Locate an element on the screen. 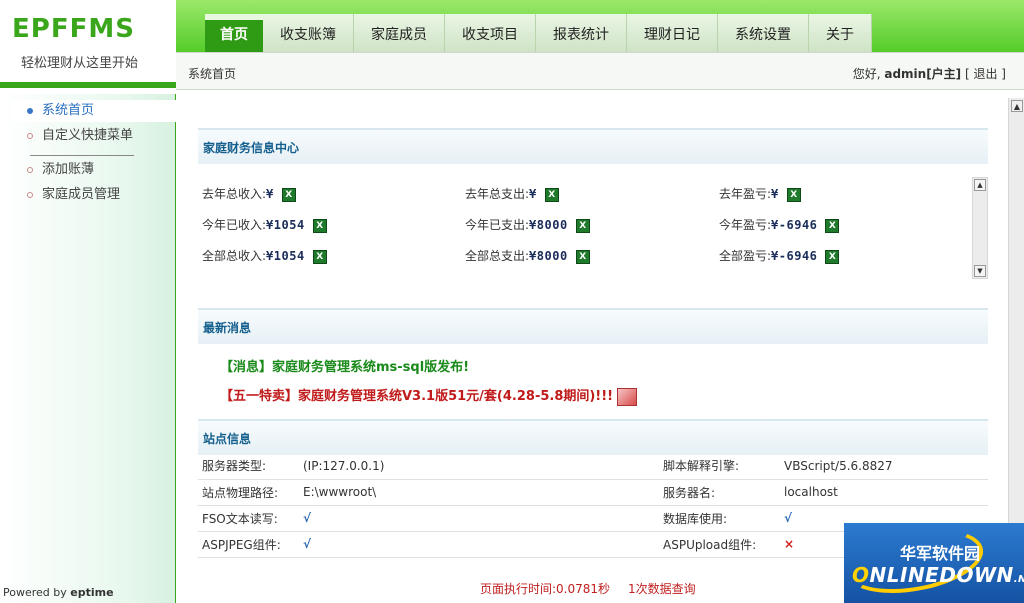 Image resolution: width=1024 pixels, height=603 pixels. finance-scrollbar: ▲ ▼ is located at coordinates (980, 228).